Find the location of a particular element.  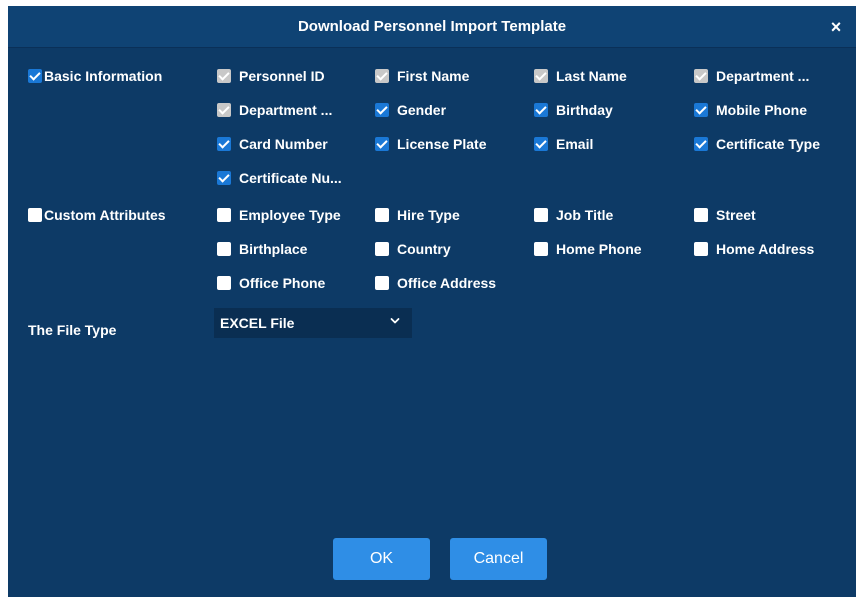

field-first-name: First Name is located at coordinates (422, 76).